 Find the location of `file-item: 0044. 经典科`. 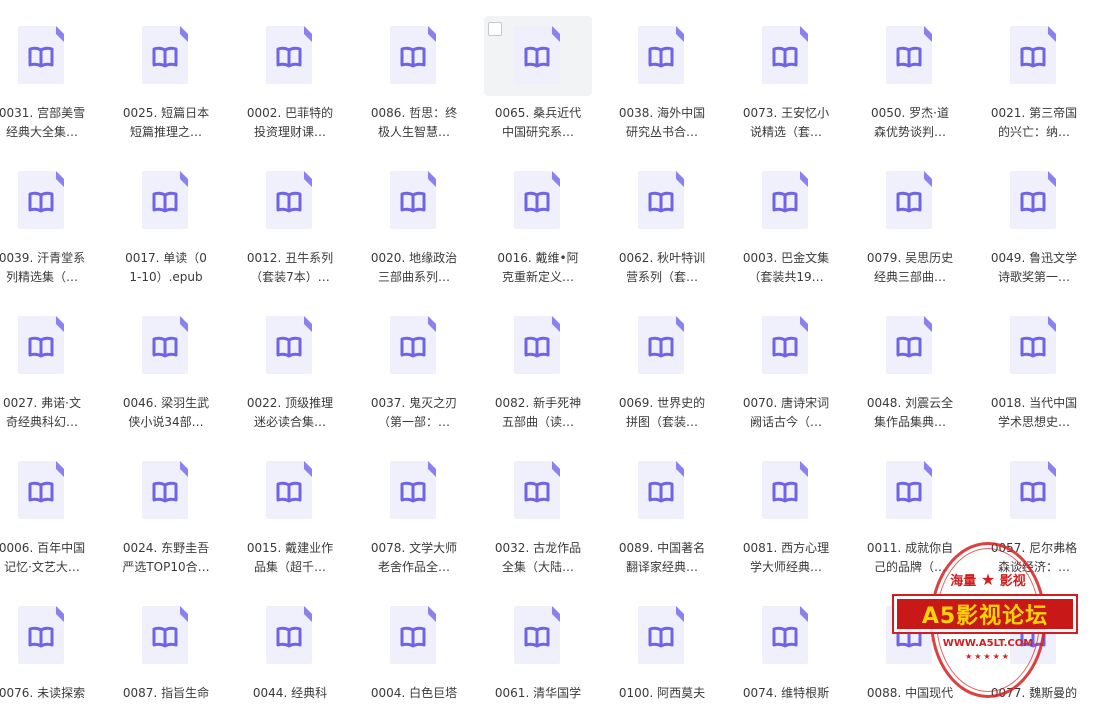

file-item: 0044. 经典科 is located at coordinates (290, 650).